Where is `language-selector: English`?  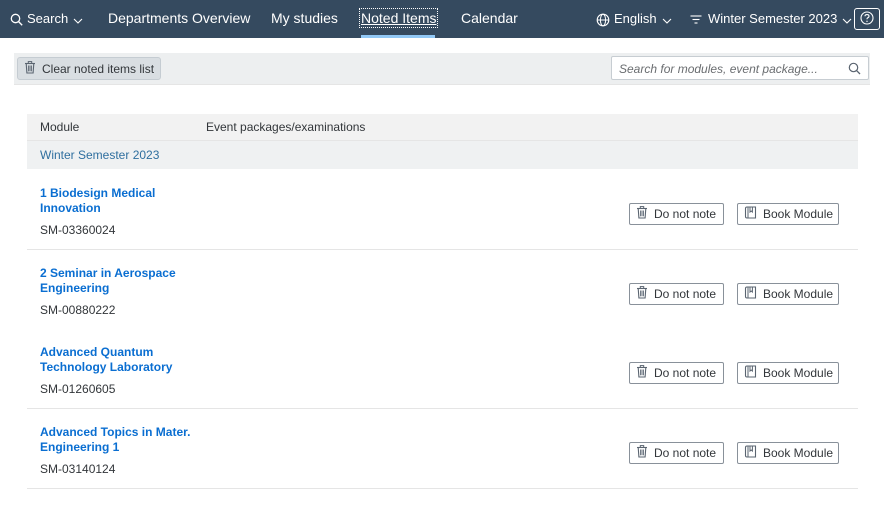 language-selector: English is located at coordinates (634, 19).